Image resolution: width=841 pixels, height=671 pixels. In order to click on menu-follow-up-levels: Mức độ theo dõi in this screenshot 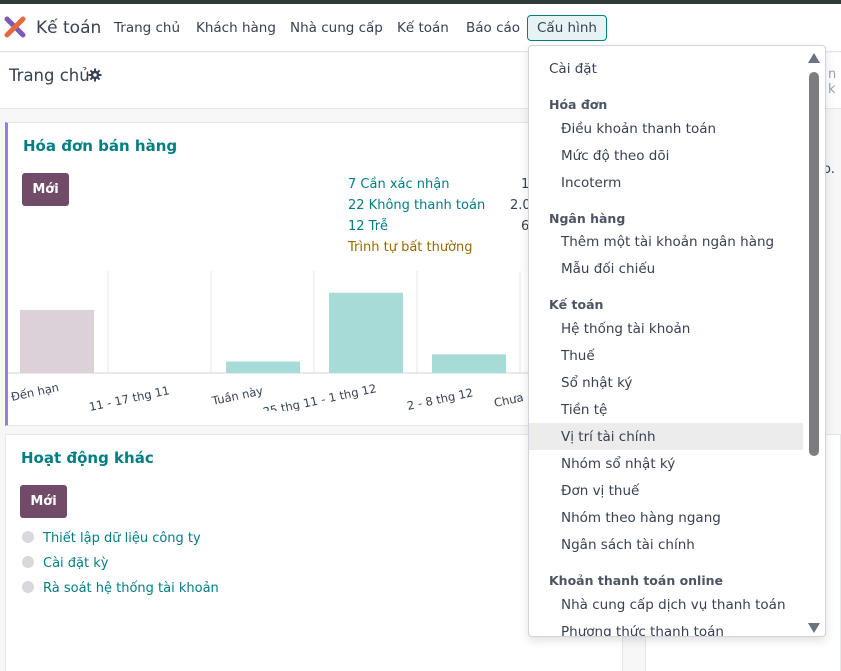, I will do `click(615, 156)`.